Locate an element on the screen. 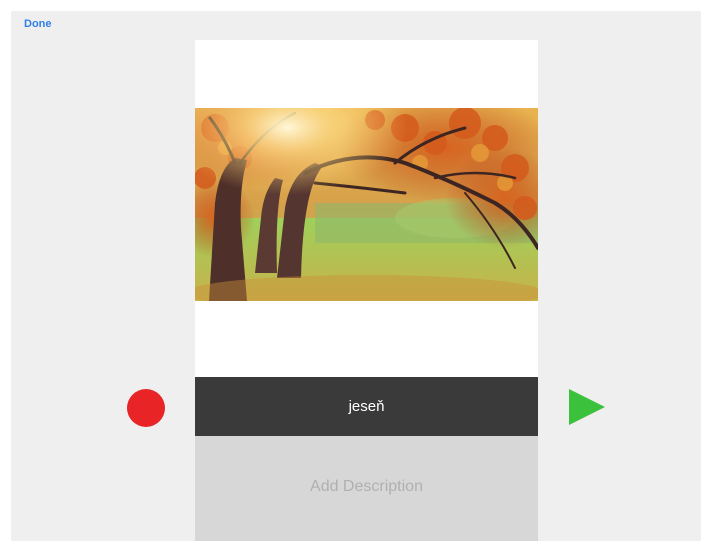 The width and height of the screenshot is (712, 541). card-title: jeseň is located at coordinates (366, 406).